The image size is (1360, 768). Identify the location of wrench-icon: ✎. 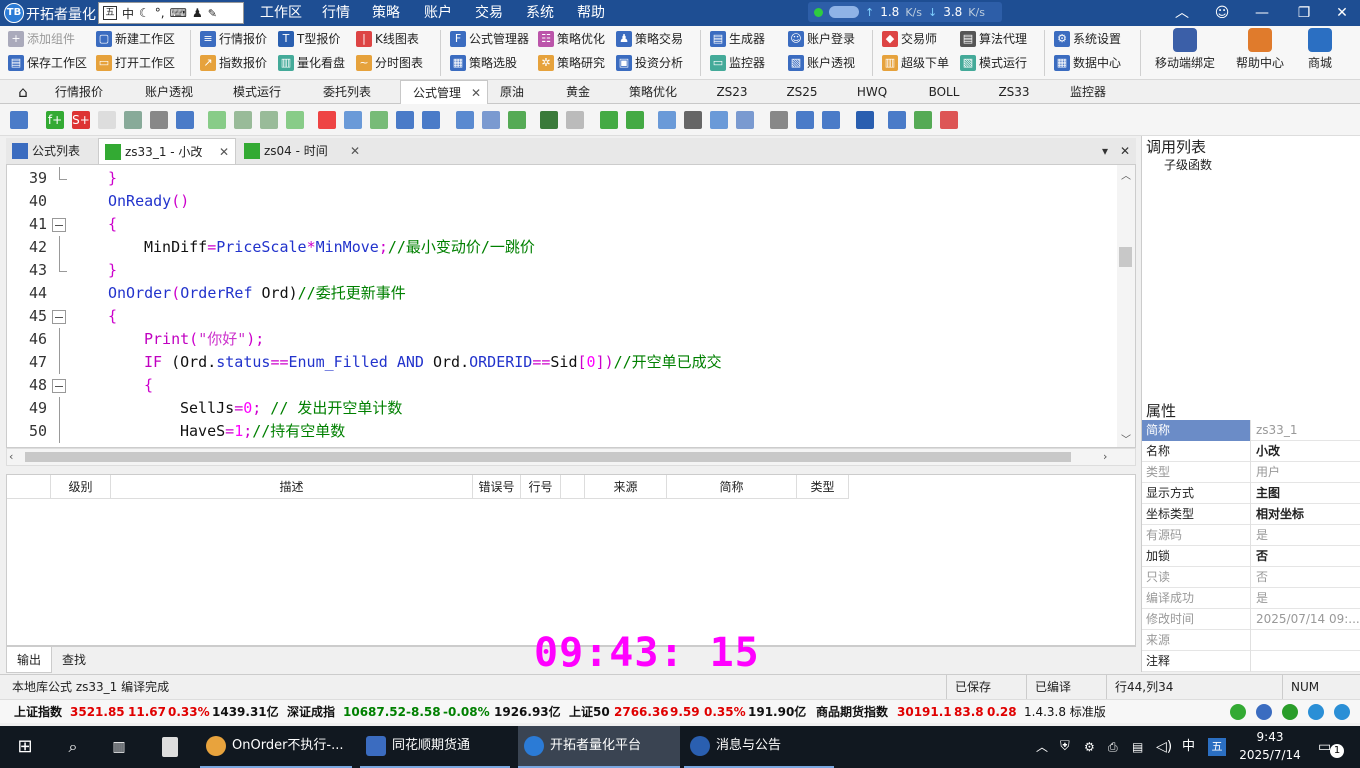
(212, 13).